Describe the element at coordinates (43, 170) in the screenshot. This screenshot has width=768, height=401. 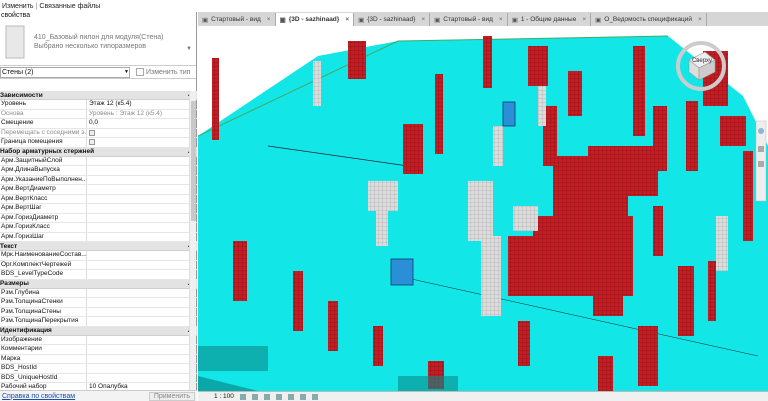
I see `property-name: Арм.ДлинаВыпуска` at that location.